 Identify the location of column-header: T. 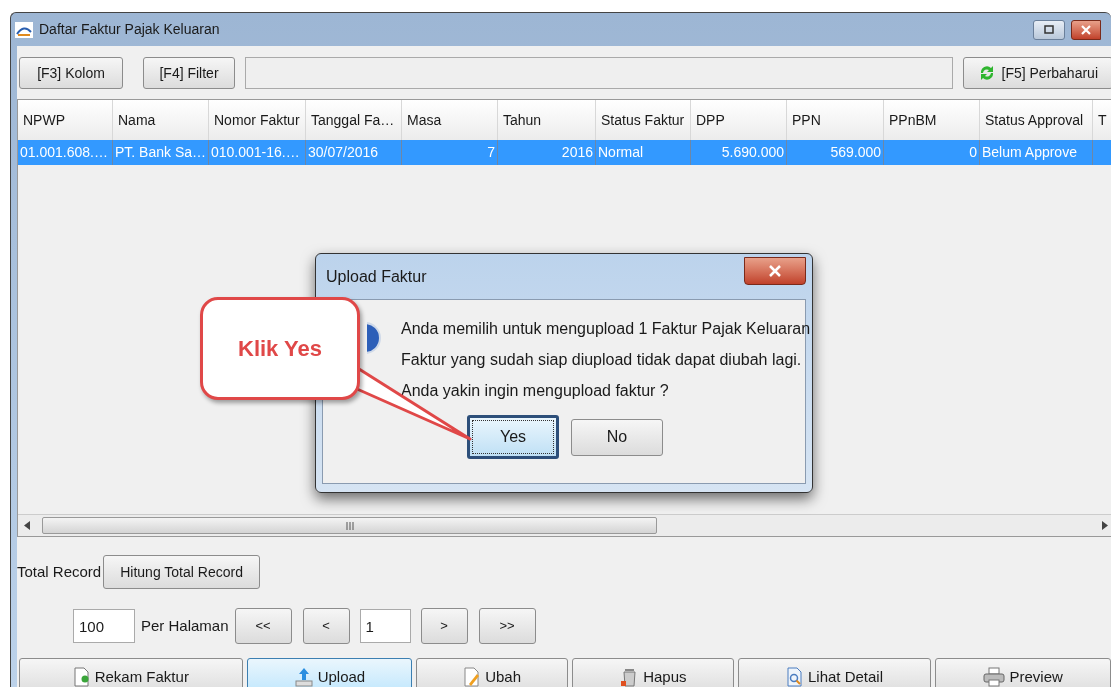
(1102, 120).